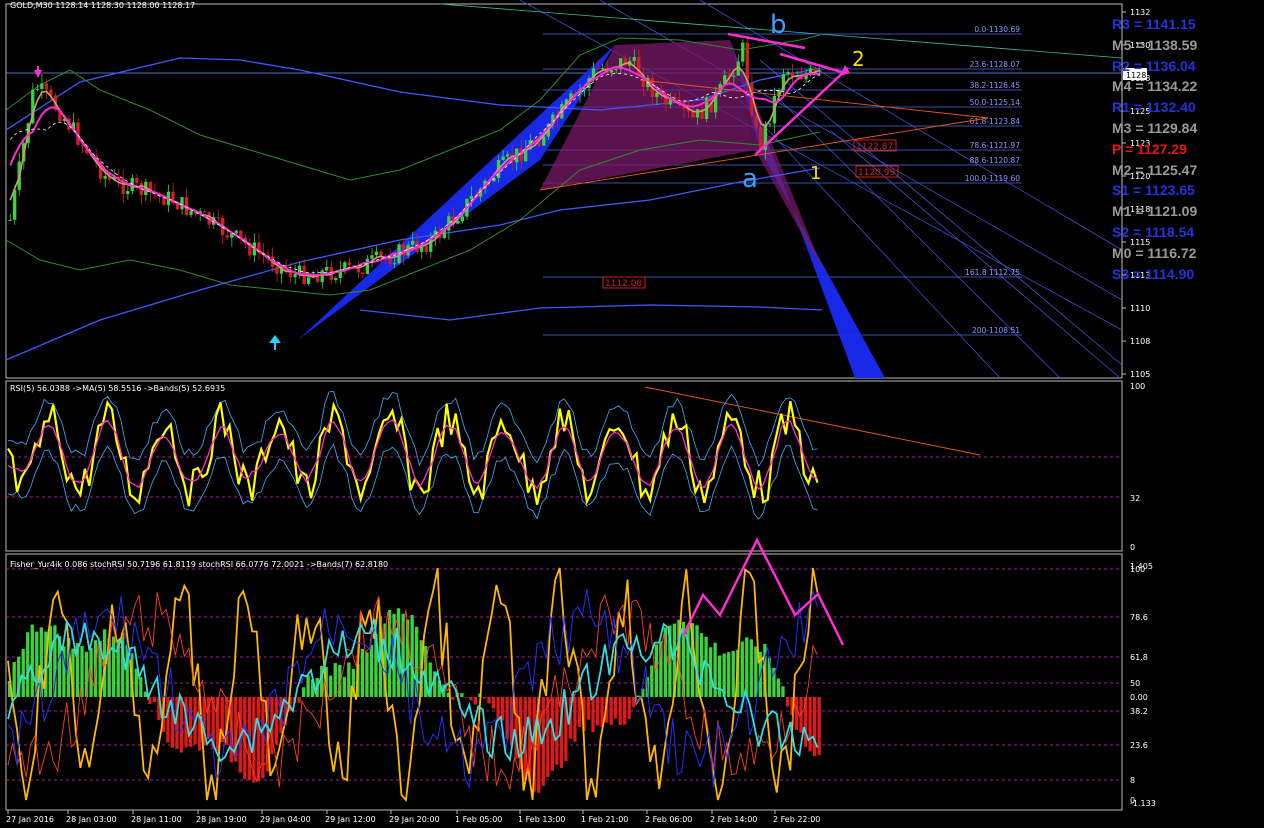 The height and width of the screenshot is (828, 1264). I want to click on fisher-axis-label: 61.8, so click(1139, 657).